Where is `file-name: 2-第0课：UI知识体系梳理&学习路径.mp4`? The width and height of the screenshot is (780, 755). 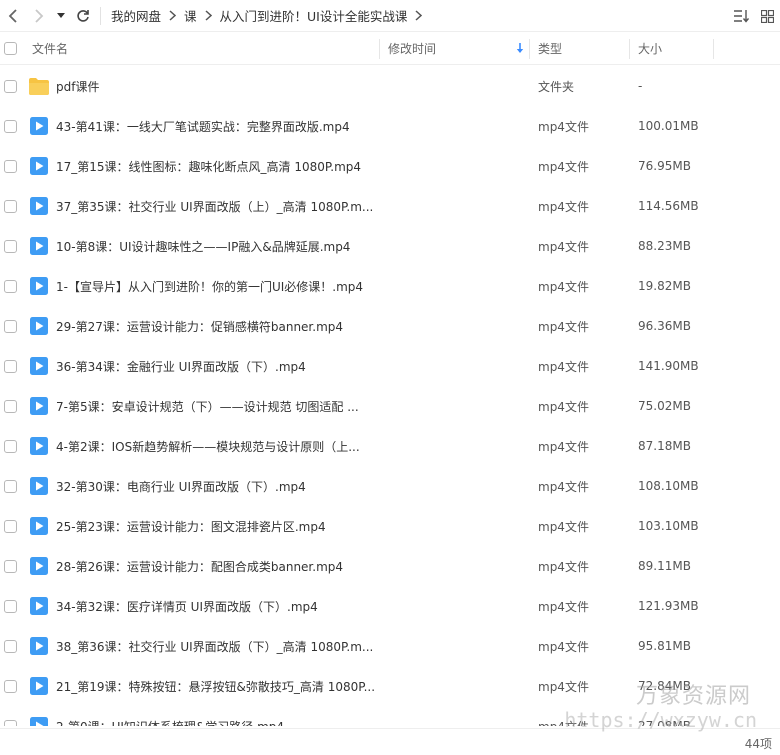 file-name: 2-第0课：UI知识体系梳理&学习路径.mp4 is located at coordinates (216, 722).